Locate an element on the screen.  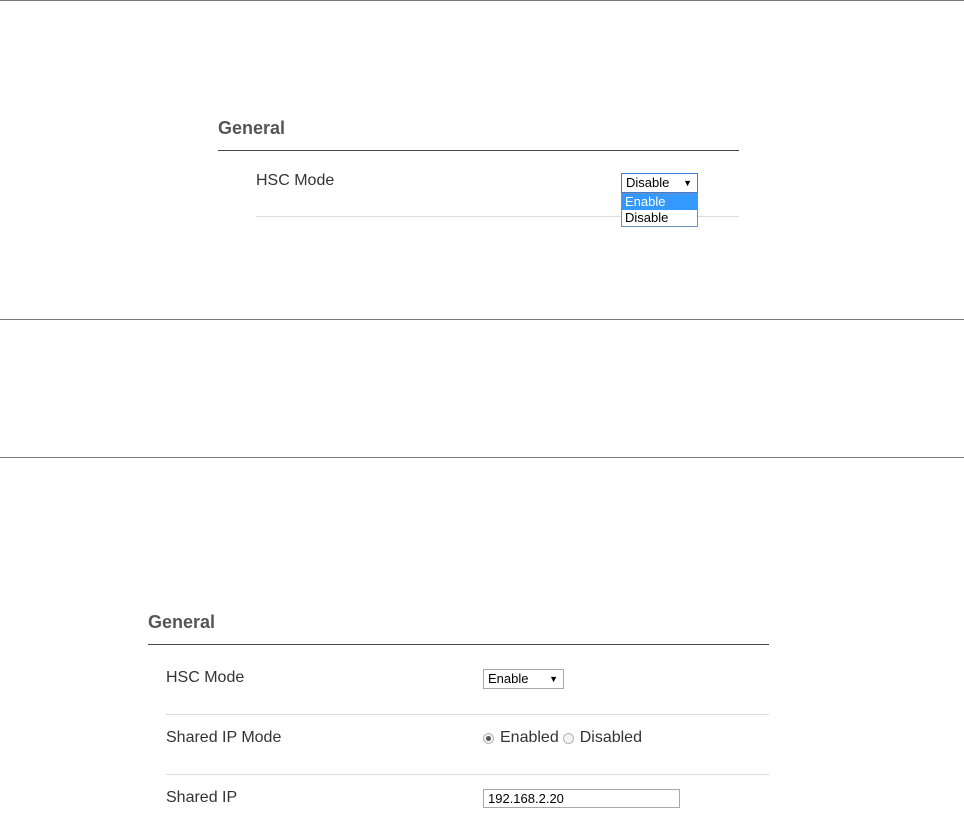
hsc-mode-select: Disable ▼ is located at coordinates (659, 183).